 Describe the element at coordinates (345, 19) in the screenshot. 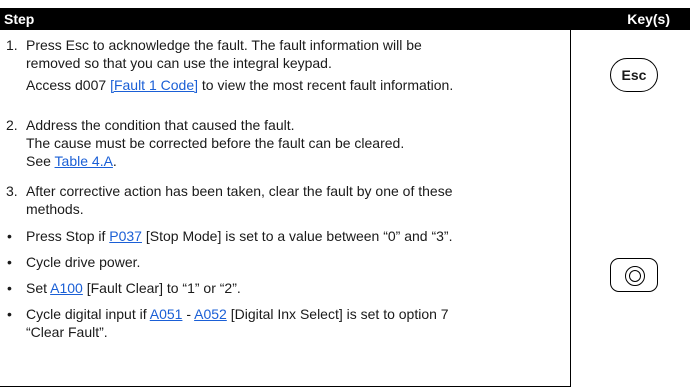

I see `table-header: Step Key(s)` at that location.